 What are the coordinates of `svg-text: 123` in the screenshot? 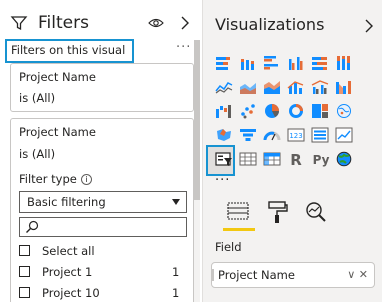 It's located at (295, 136).